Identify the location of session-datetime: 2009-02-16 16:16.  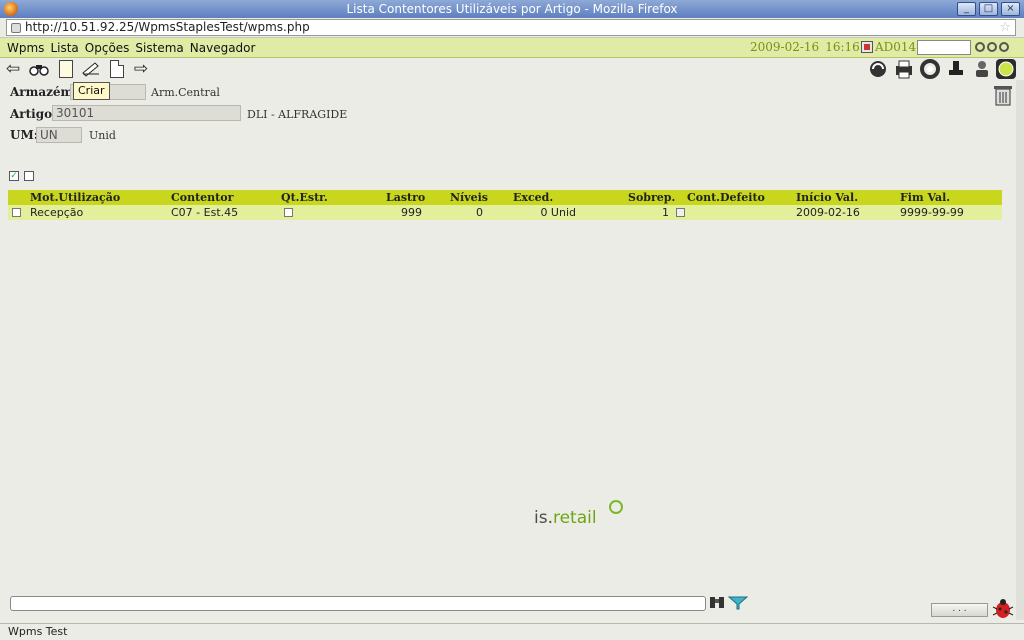
(805, 47).